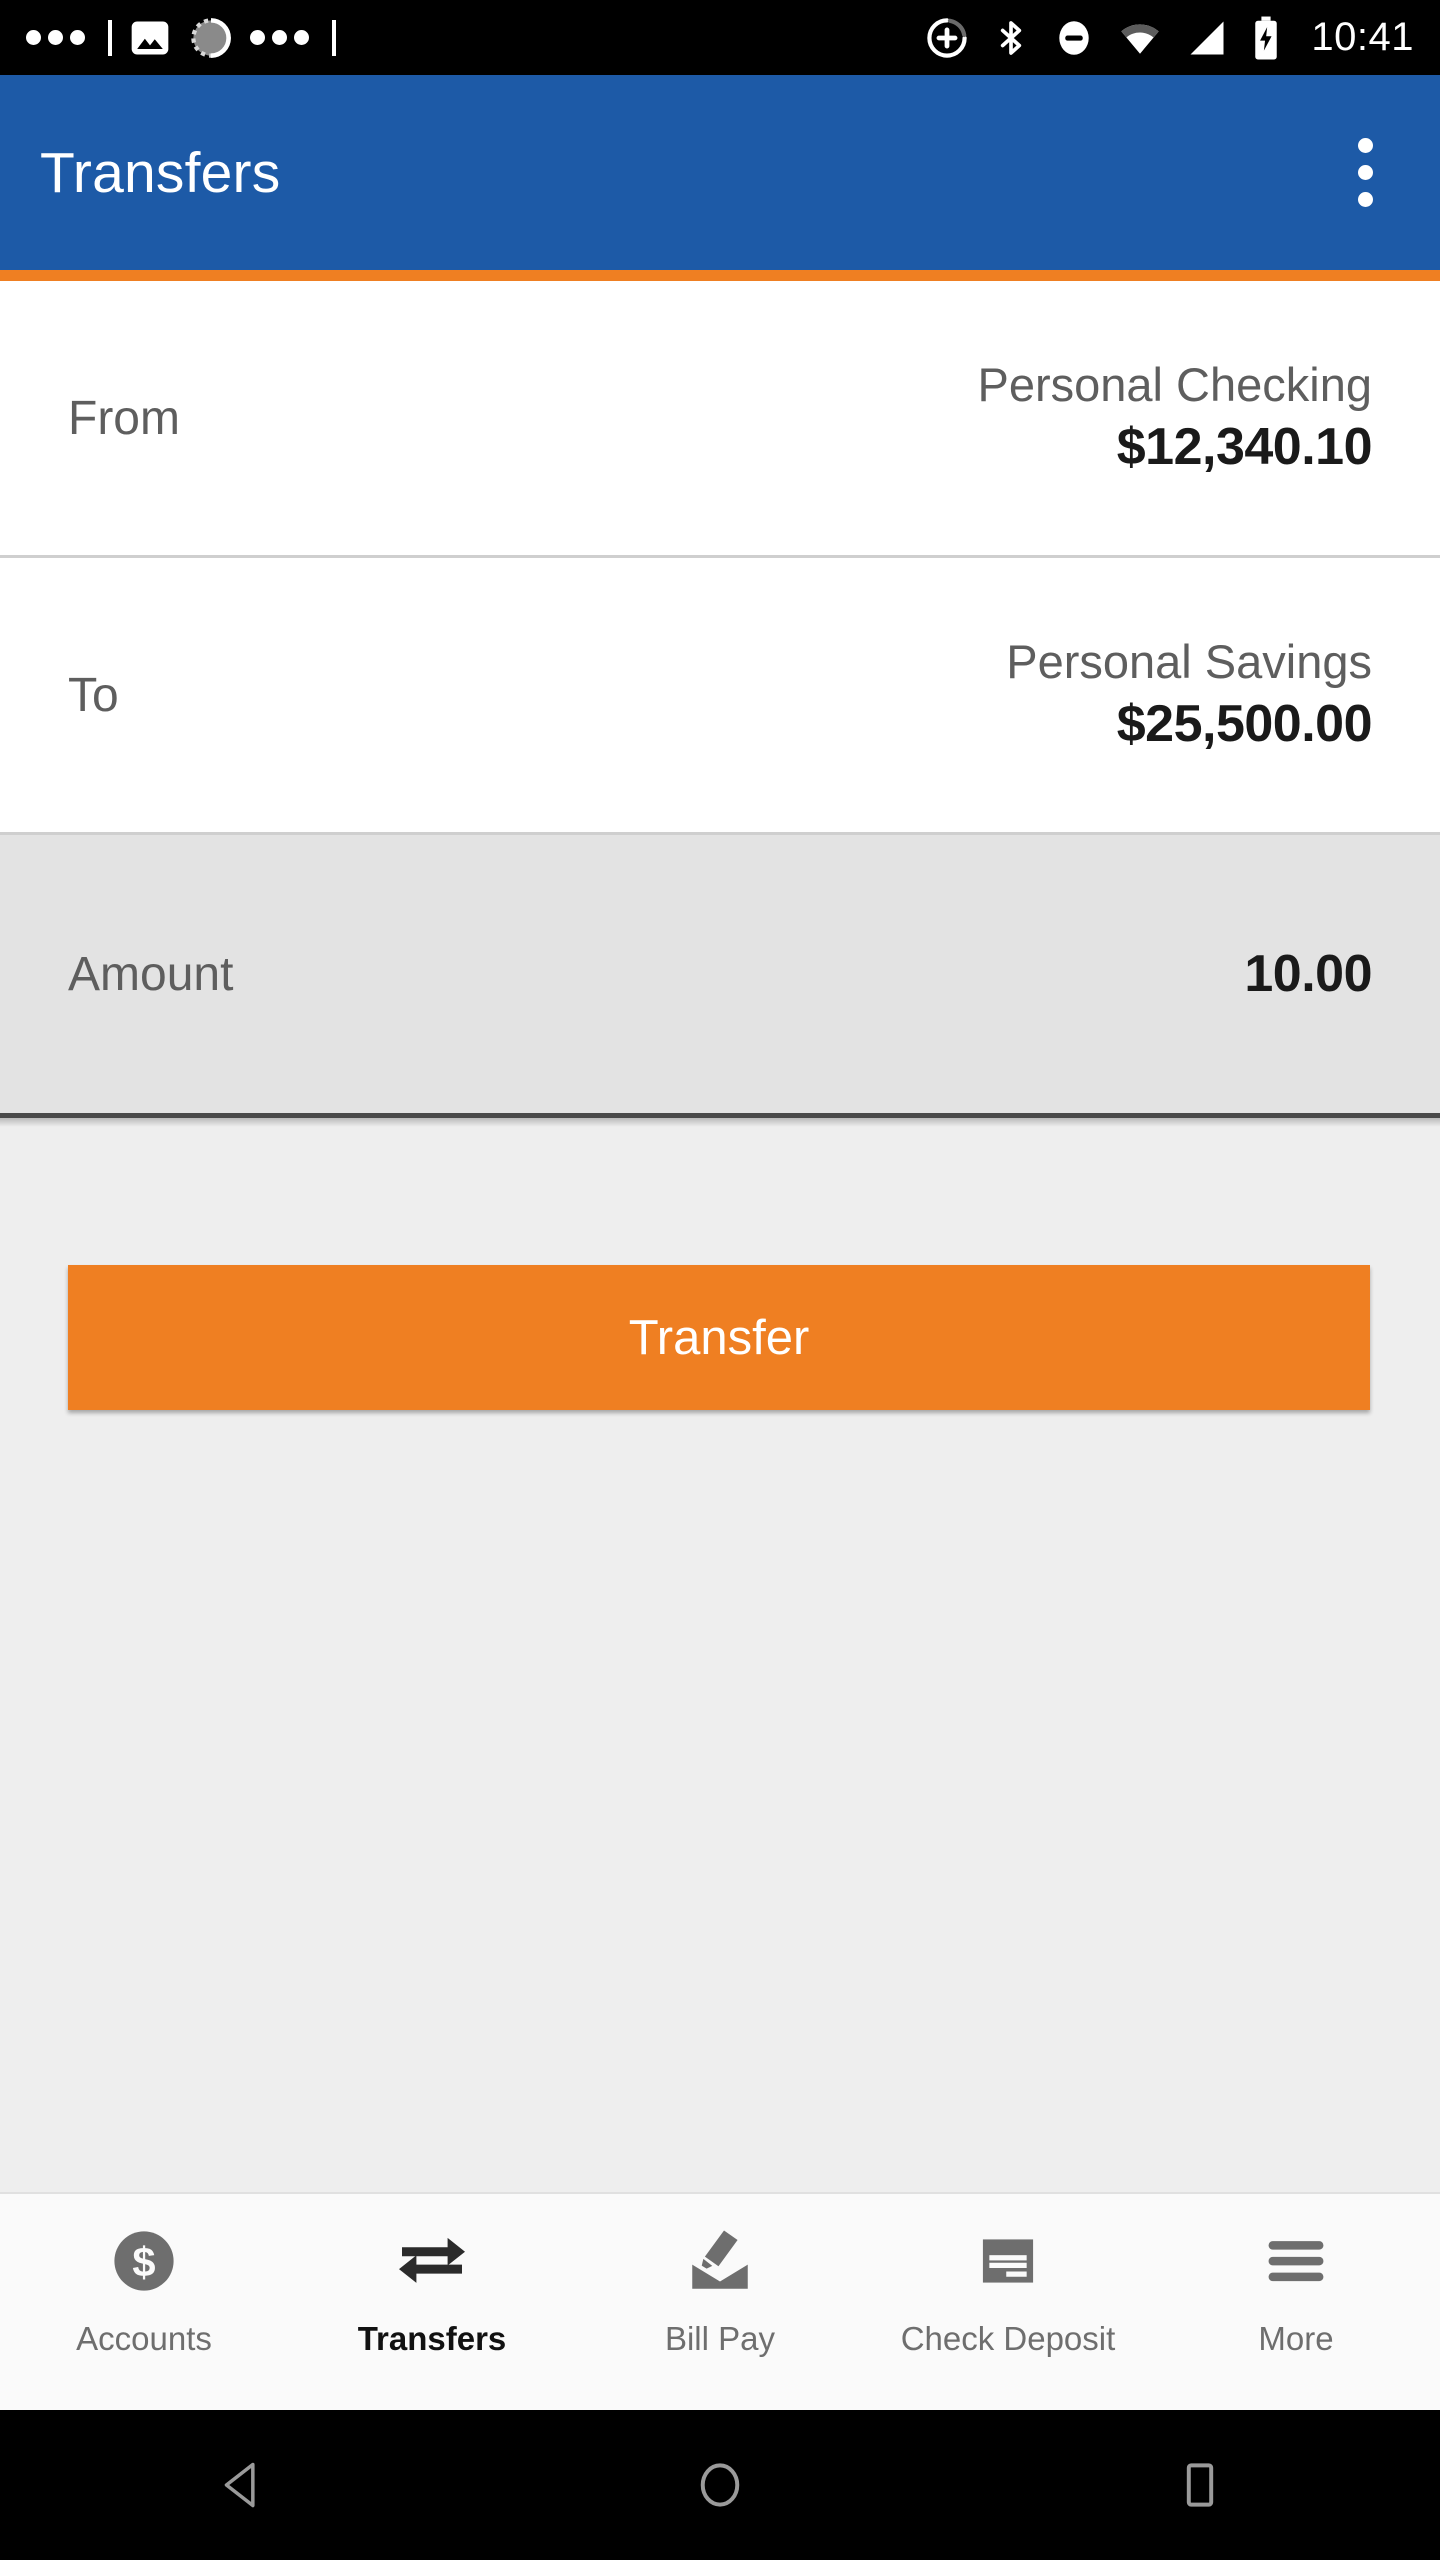 This screenshot has width=1440, height=2560. I want to click on wifi-icon, so click(1140, 38).